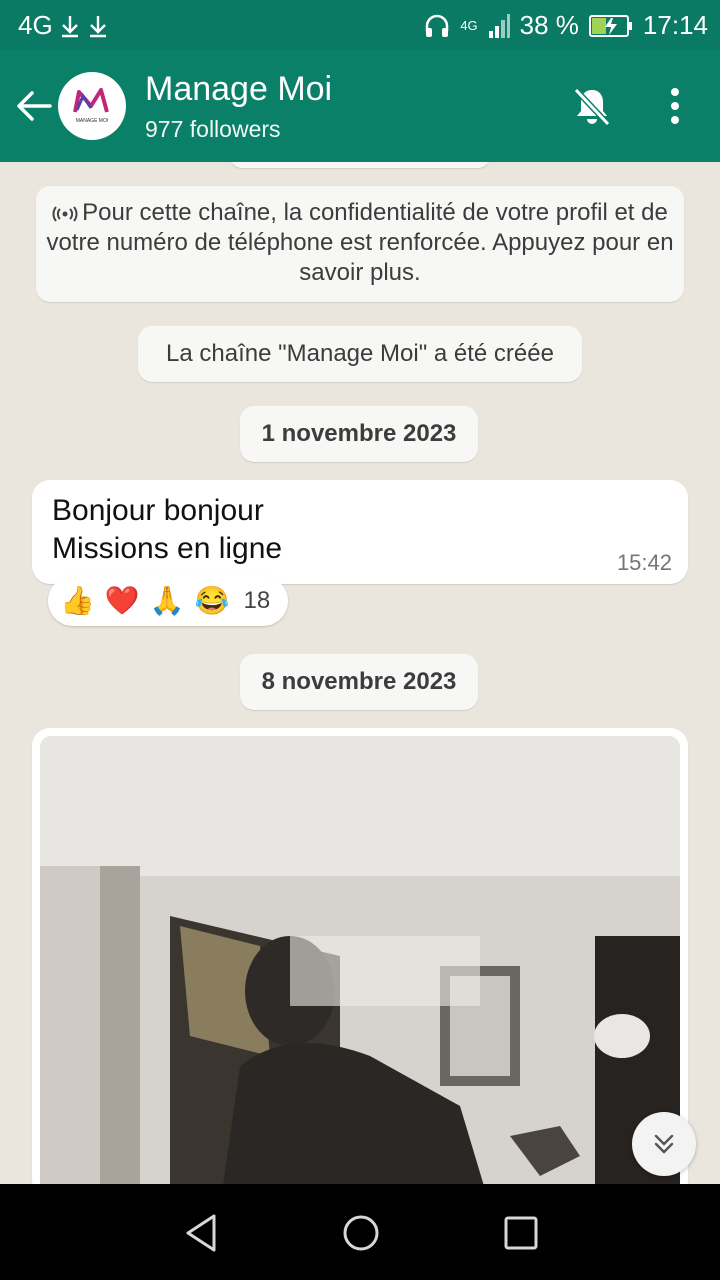 Image resolution: width=720 pixels, height=1280 pixels. I want to click on arrow-back-icon, so click(34, 106).